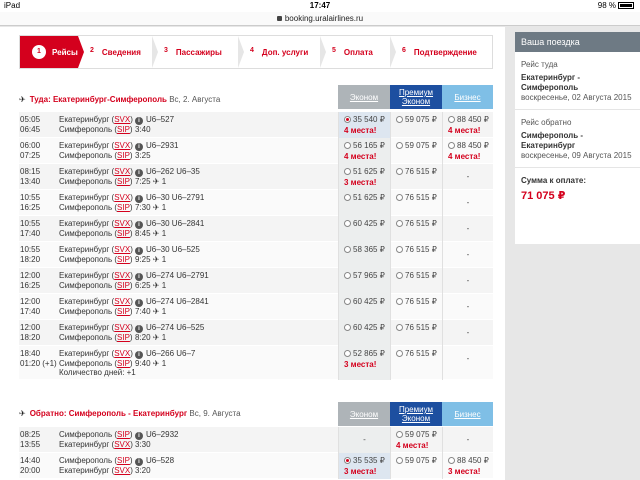  Describe the element at coordinates (198, 52) in the screenshot. I see `step-3: 3 Пассажиры` at that location.